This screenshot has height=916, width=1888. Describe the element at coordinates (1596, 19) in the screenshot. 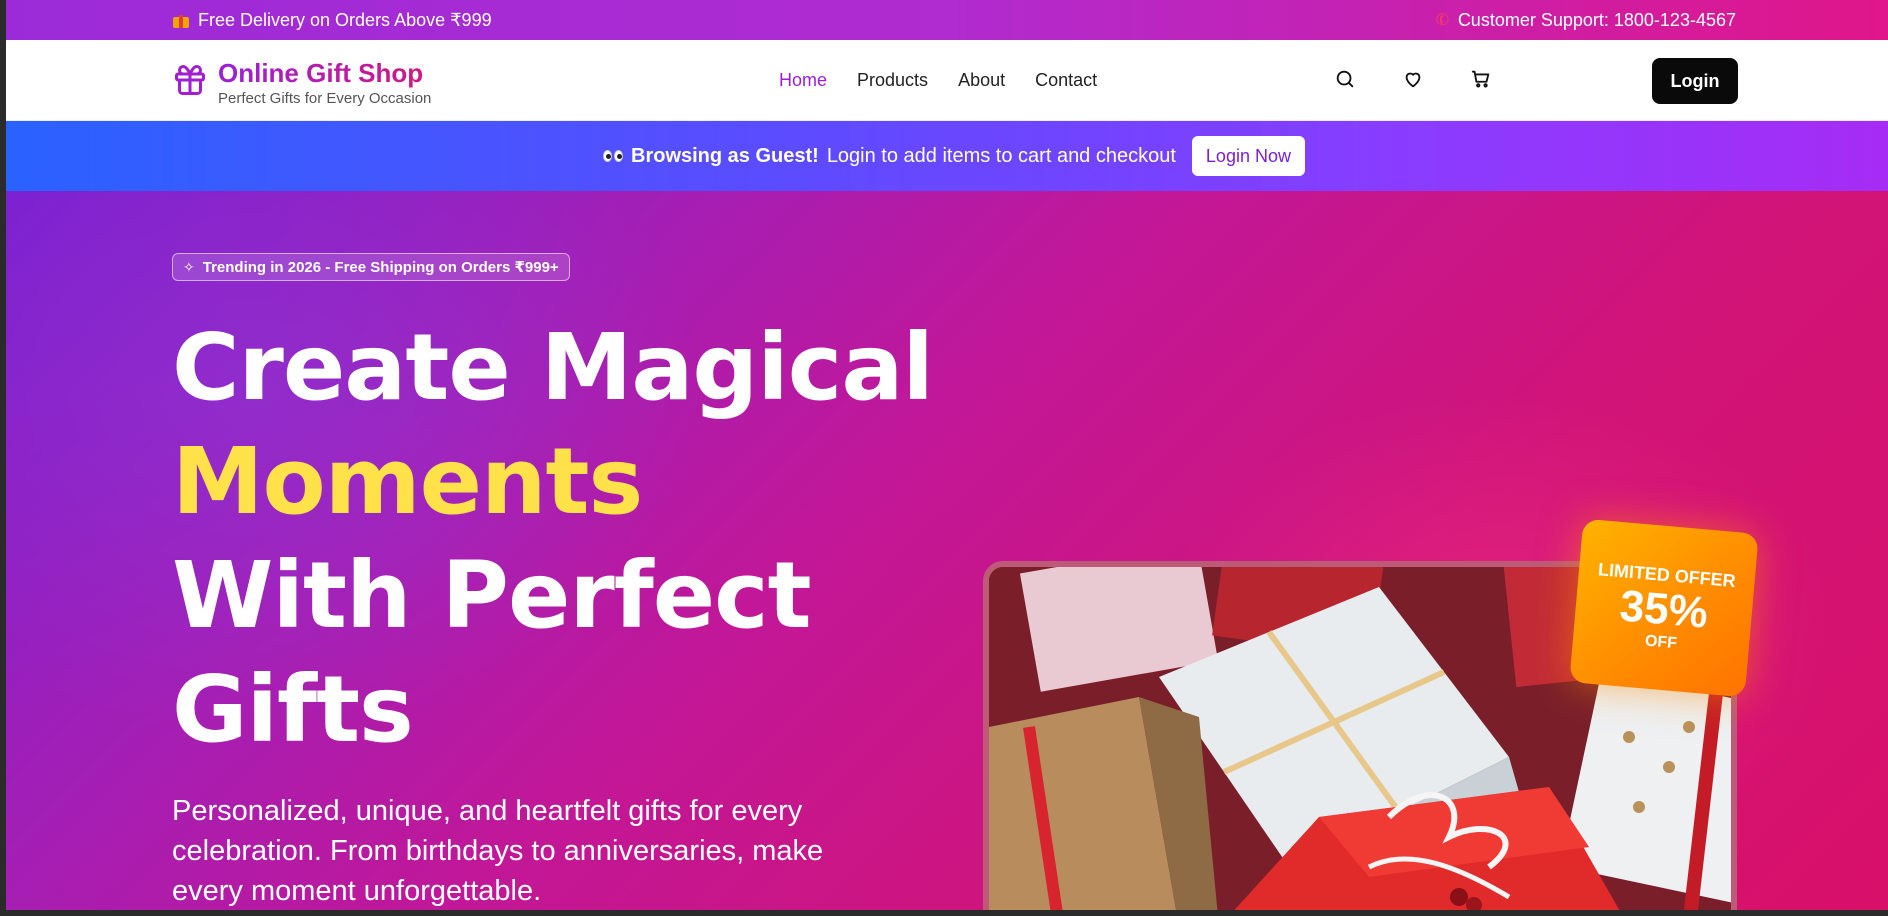

I see `support-text: Customer Support: 1800-123-4567` at that location.